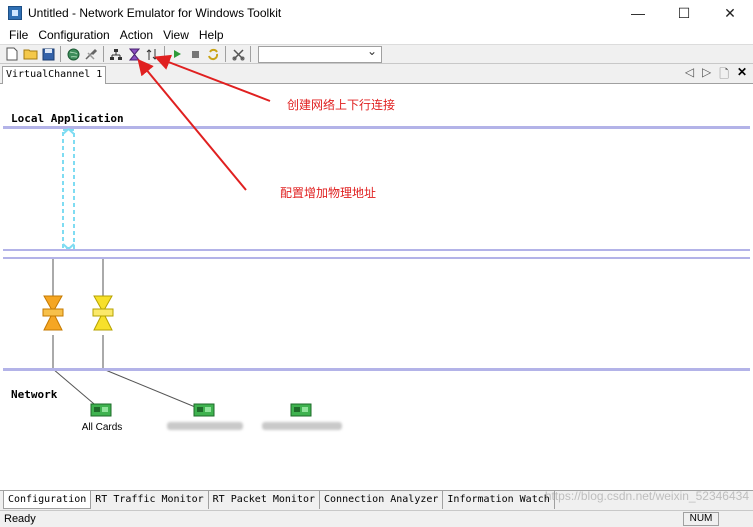  Describe the element at coordinates (730, 13) in the screenshot. I see `close-button: ✕` at that location.